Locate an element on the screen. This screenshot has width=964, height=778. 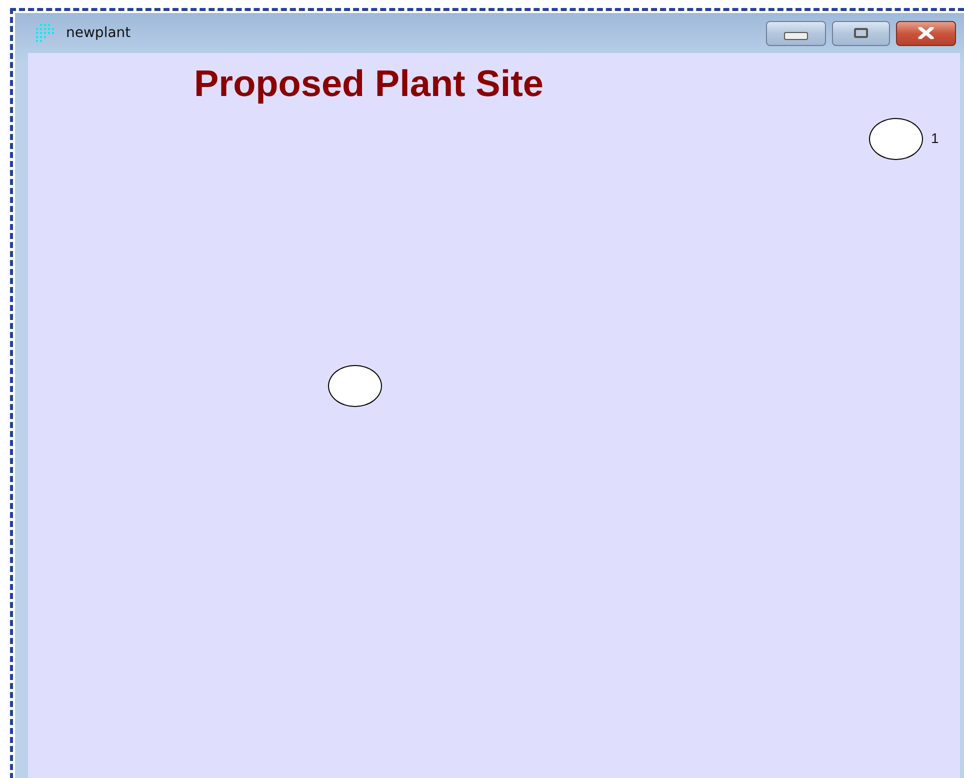
marker-label: 1 is located at coordinates (935, 138).